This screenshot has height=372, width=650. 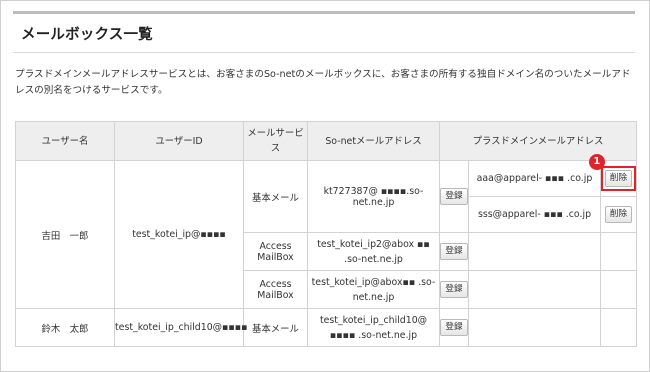 I want to click on delete-button: 削除, so click(x=618, y=214).